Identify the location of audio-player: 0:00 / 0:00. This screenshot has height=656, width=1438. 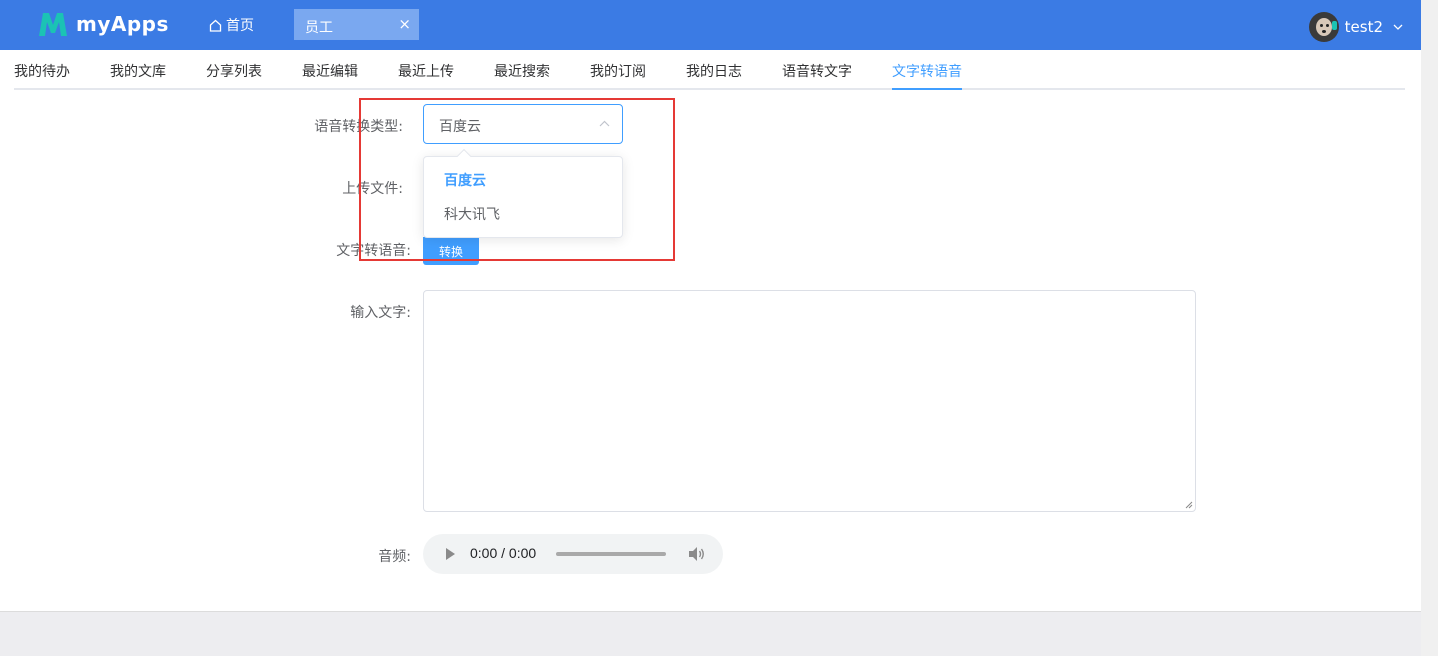
(573, 554).